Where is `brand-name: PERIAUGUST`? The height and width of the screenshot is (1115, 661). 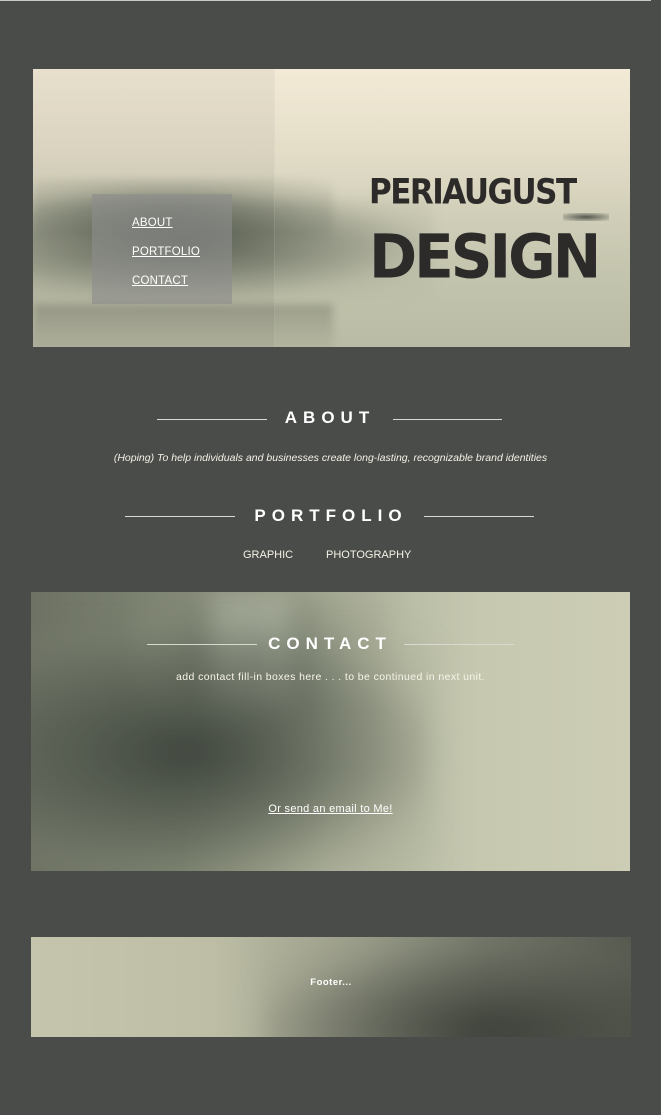 brand-name: PERIAUGUST is located at coordinates (473, 192).